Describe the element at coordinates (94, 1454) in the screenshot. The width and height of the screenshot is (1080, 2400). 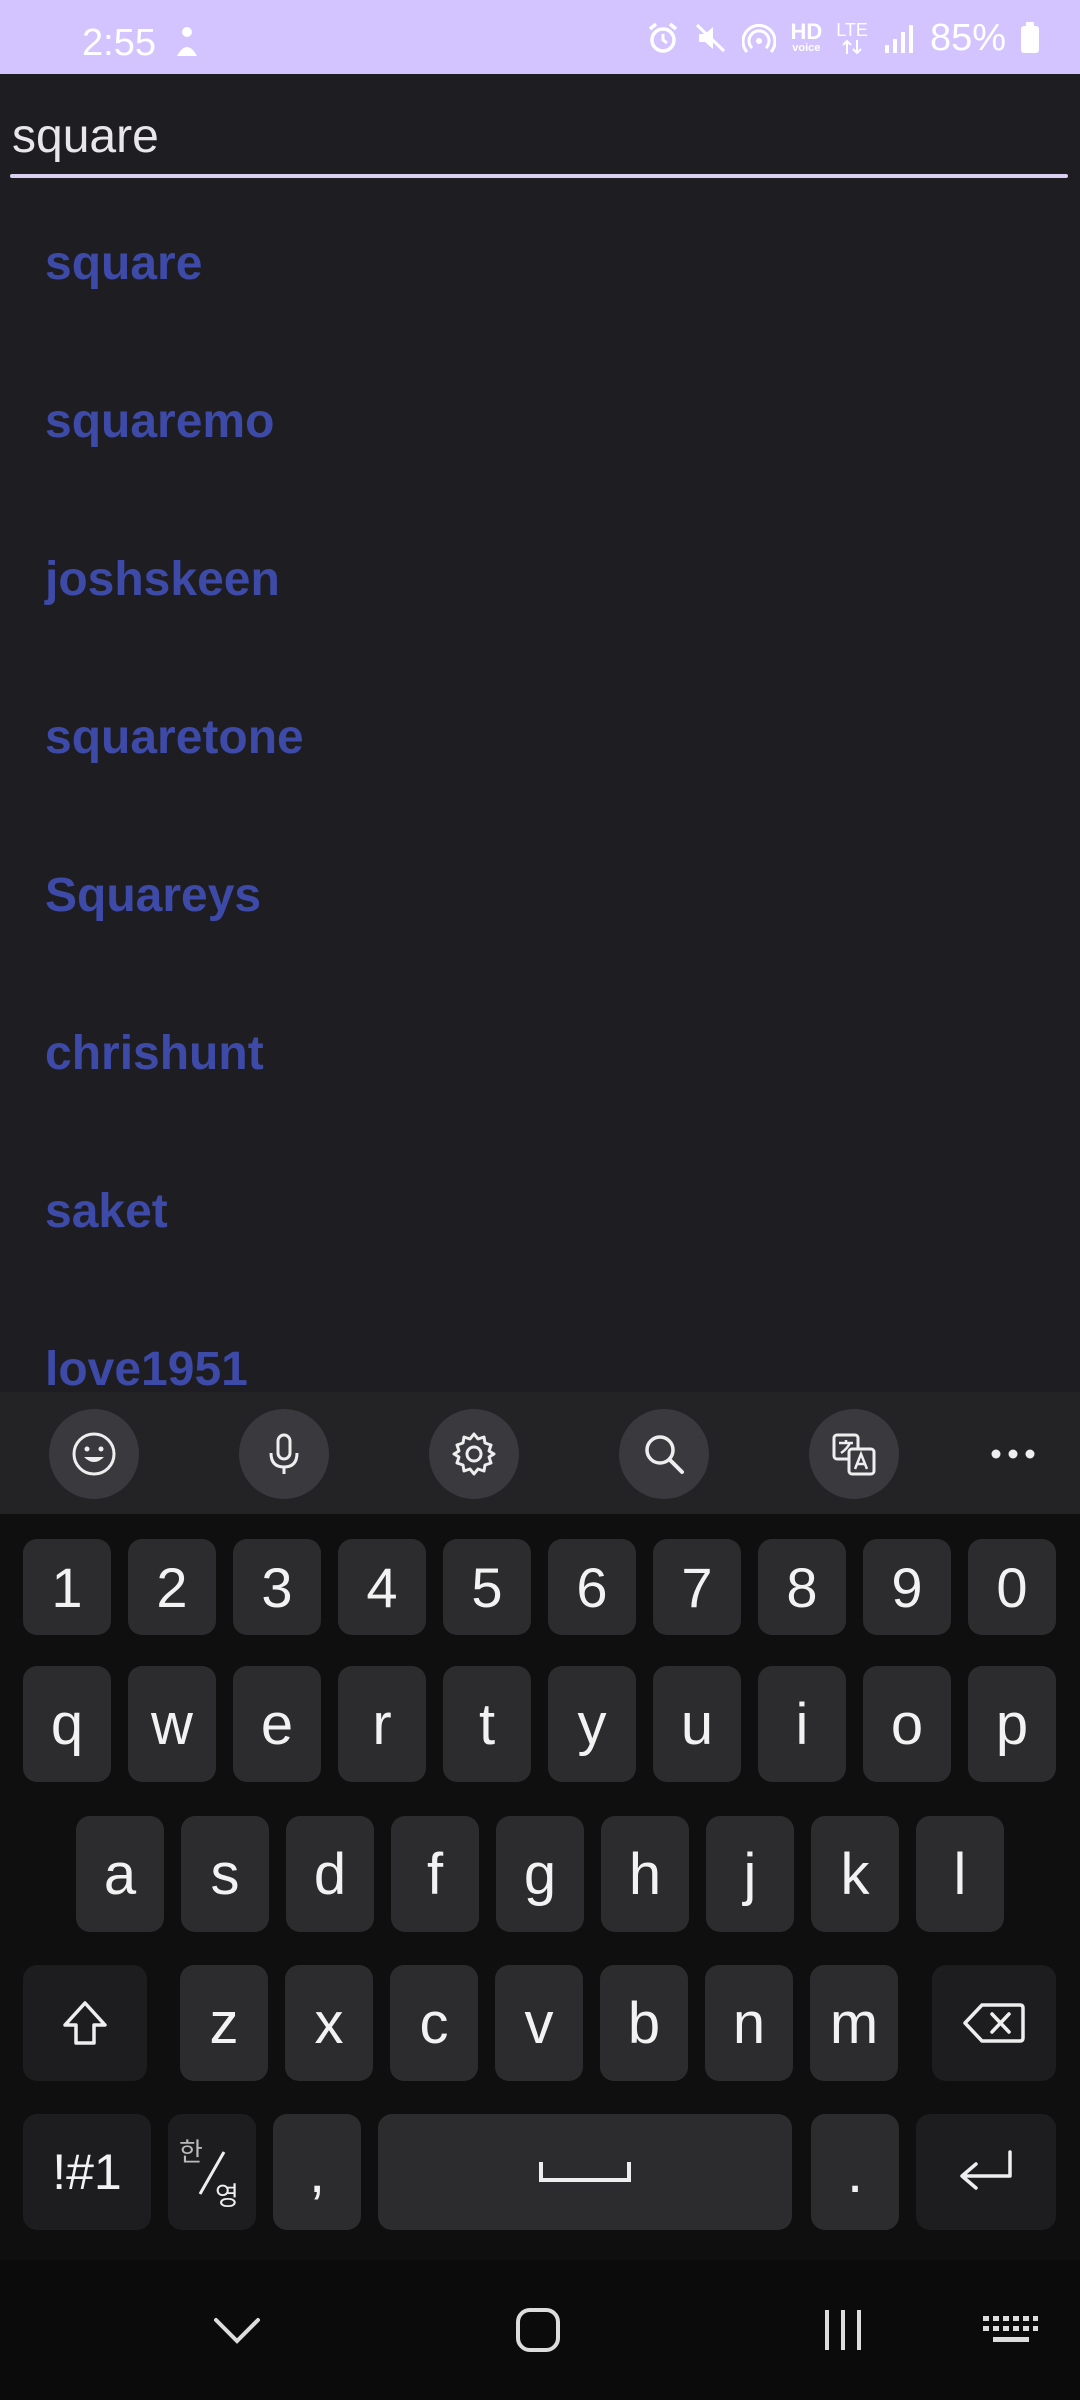
I see `emoji-button` at that location.